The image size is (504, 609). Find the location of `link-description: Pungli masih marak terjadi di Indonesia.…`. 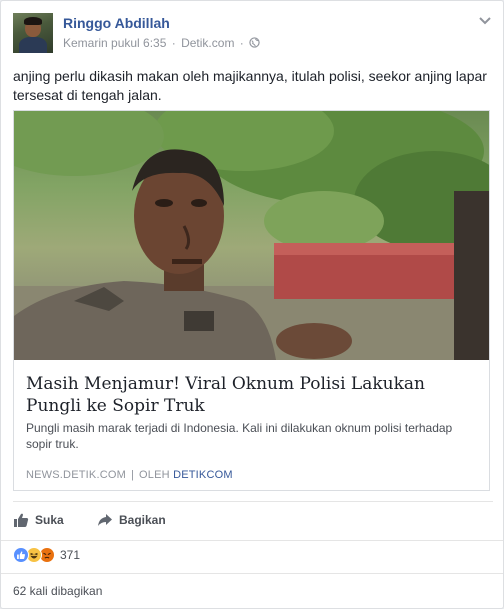

link-description: Pungli masih marak terjadi di Indonesia.… is located at coordinates (239, 436).